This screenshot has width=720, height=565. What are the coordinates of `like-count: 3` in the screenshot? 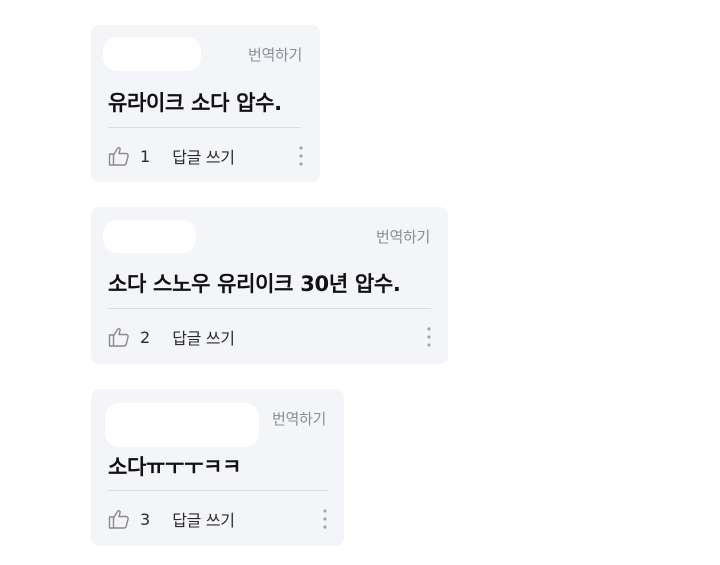 It's located at (145, 519).